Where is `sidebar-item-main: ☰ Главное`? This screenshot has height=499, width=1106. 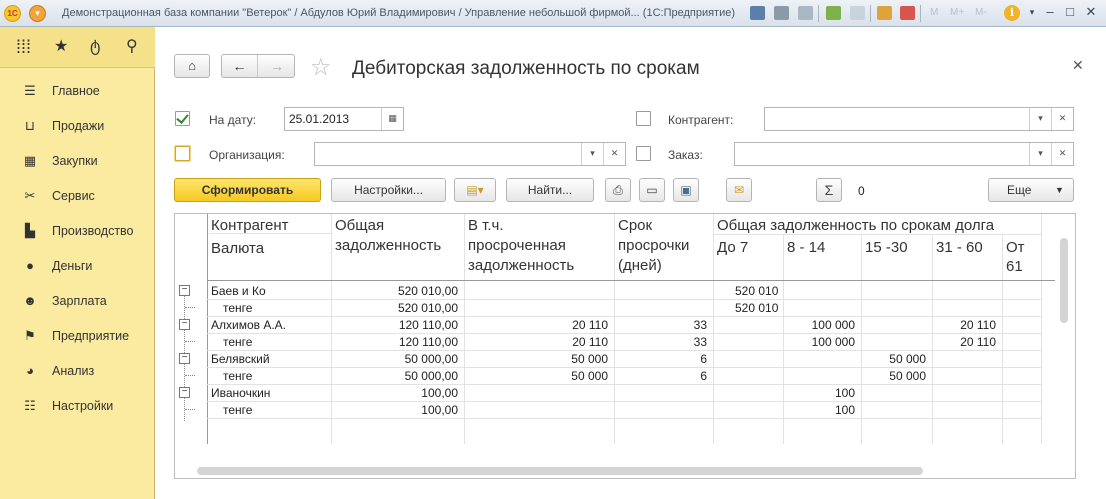 sidebar-item-main: ☰ Главное is located at coordinates (77, 91).